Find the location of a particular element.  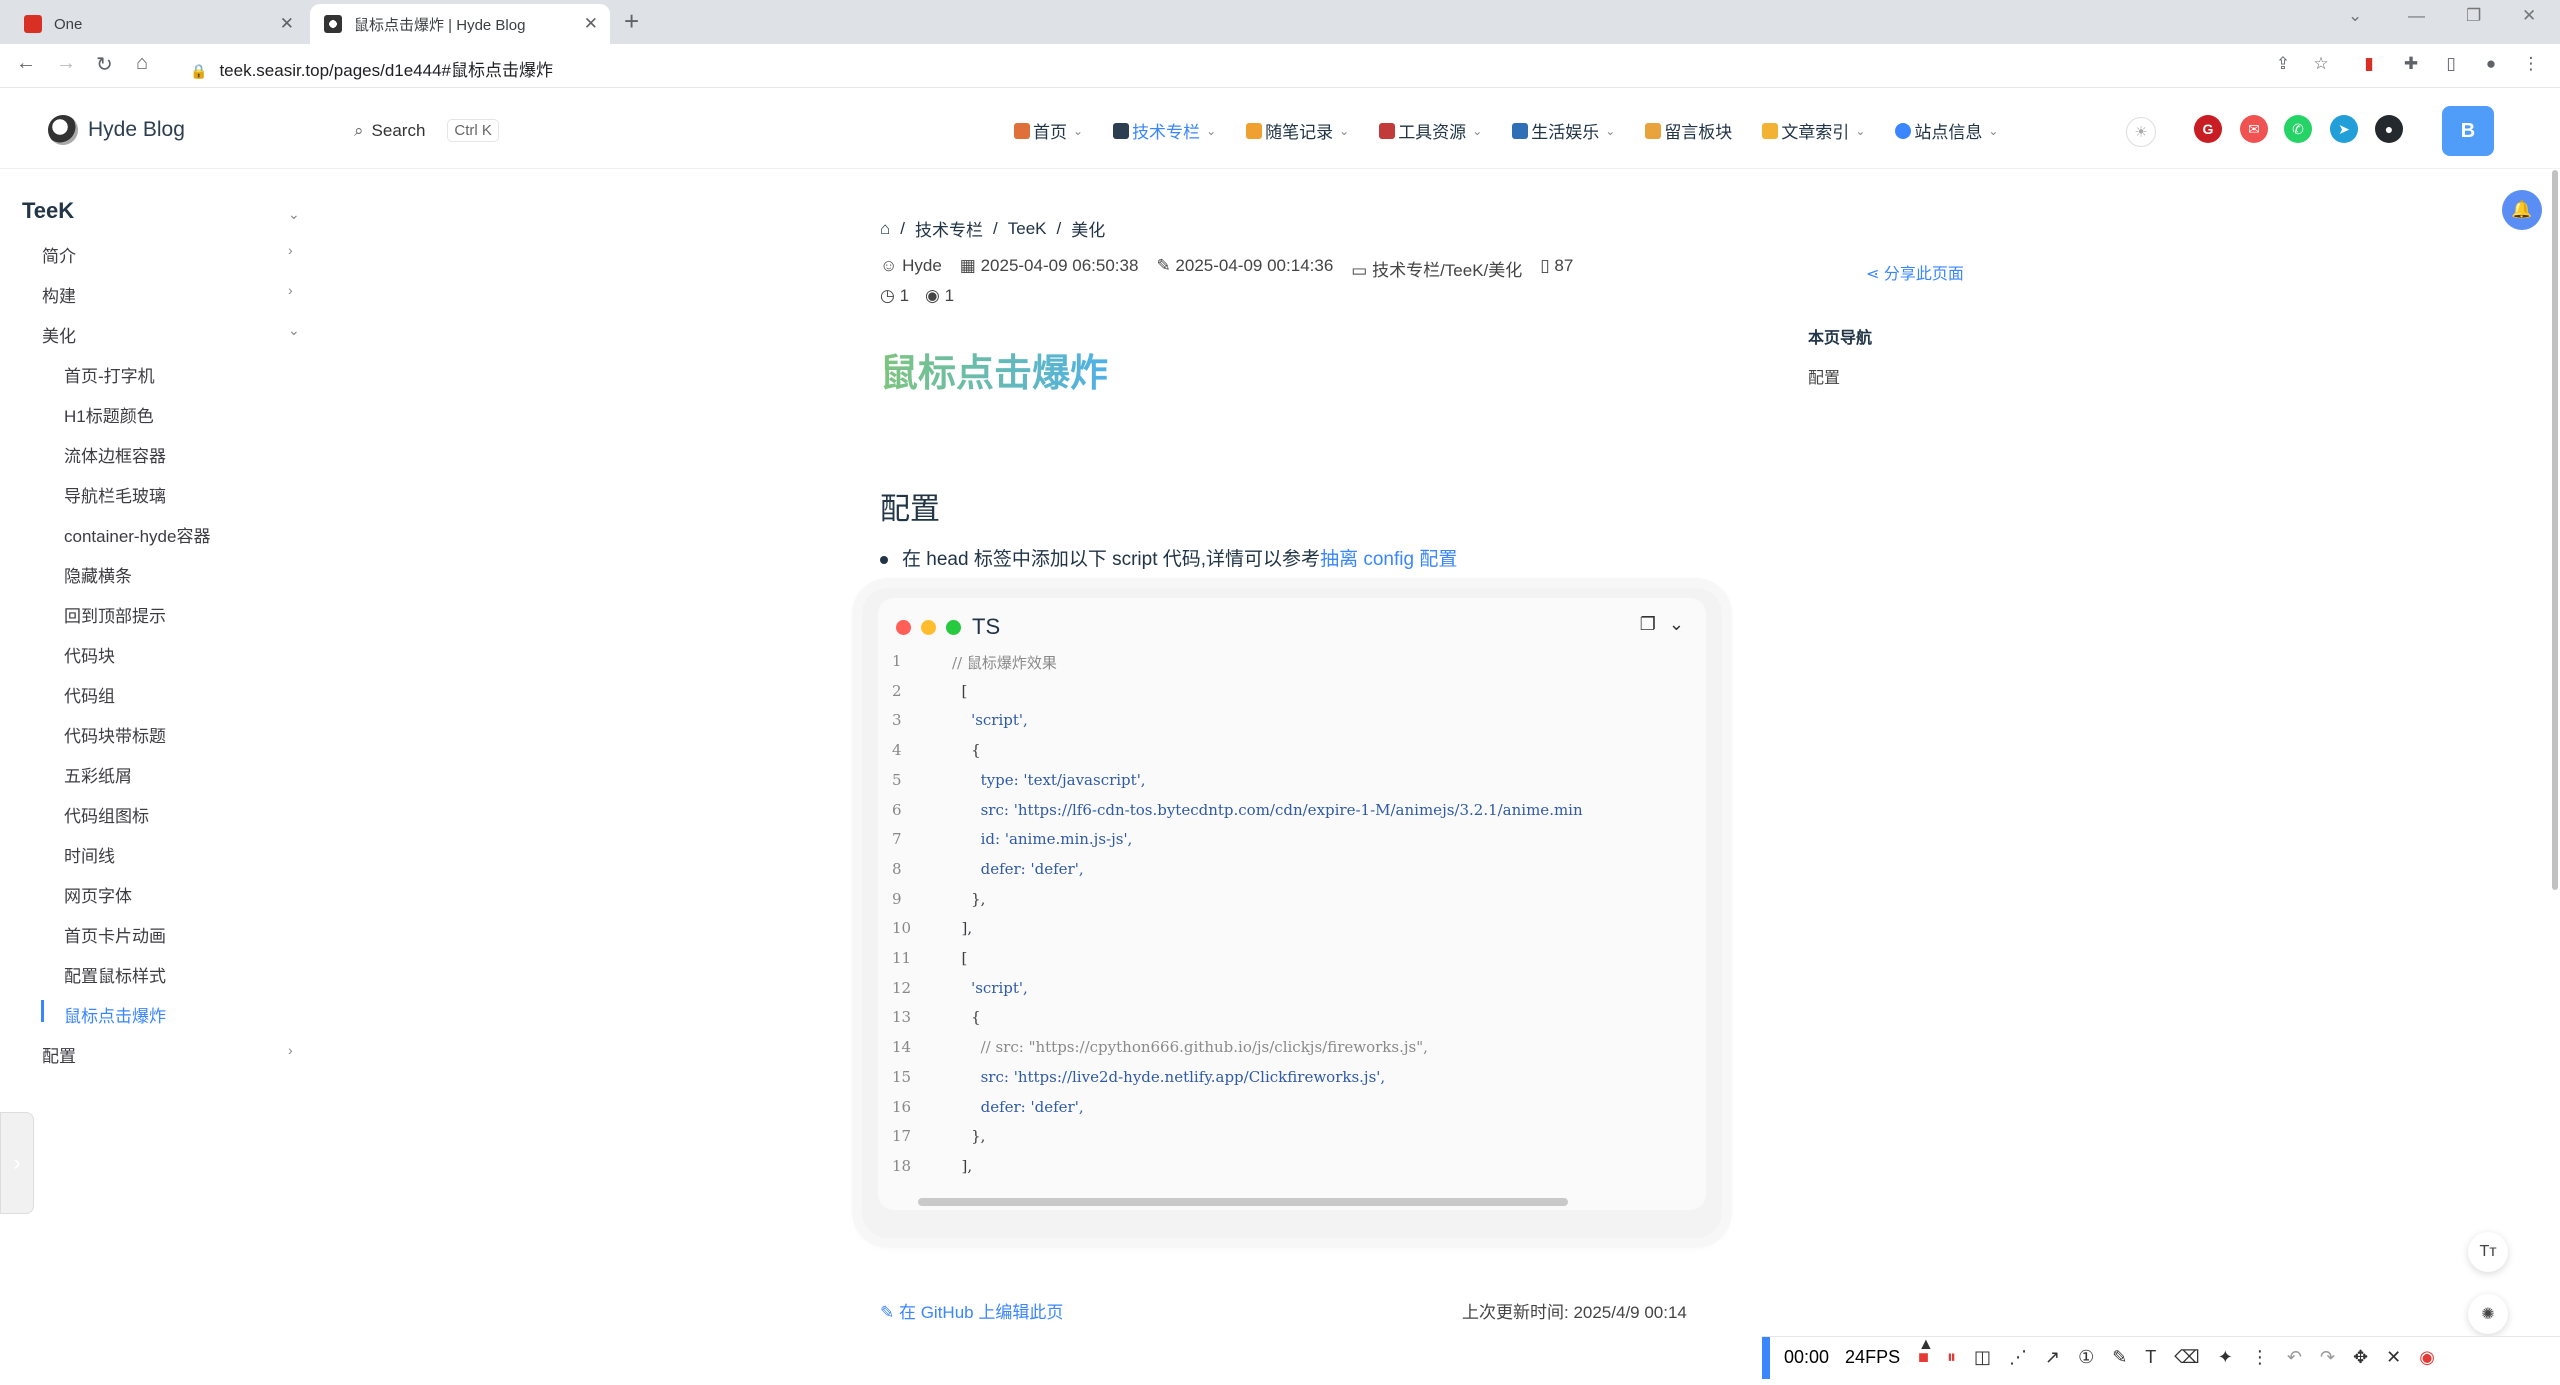

nav-item-guestbook: 留言板块 is located at coordinates (1688, 130).